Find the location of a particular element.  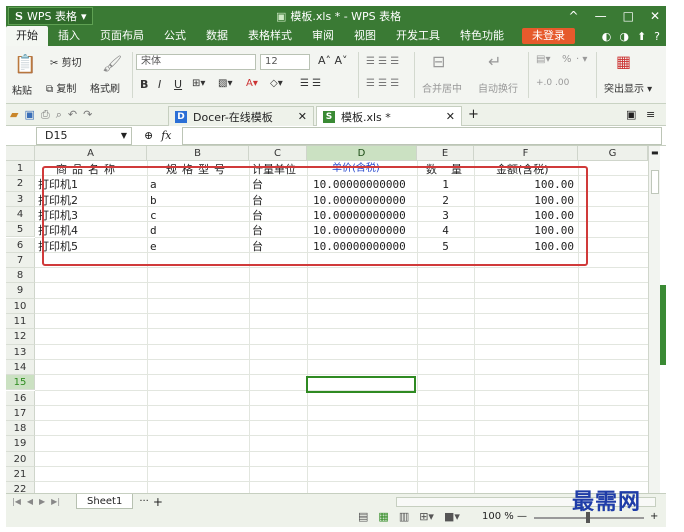

reading-mode-icon: ⊞▾ is located at coordinates (426, 516).